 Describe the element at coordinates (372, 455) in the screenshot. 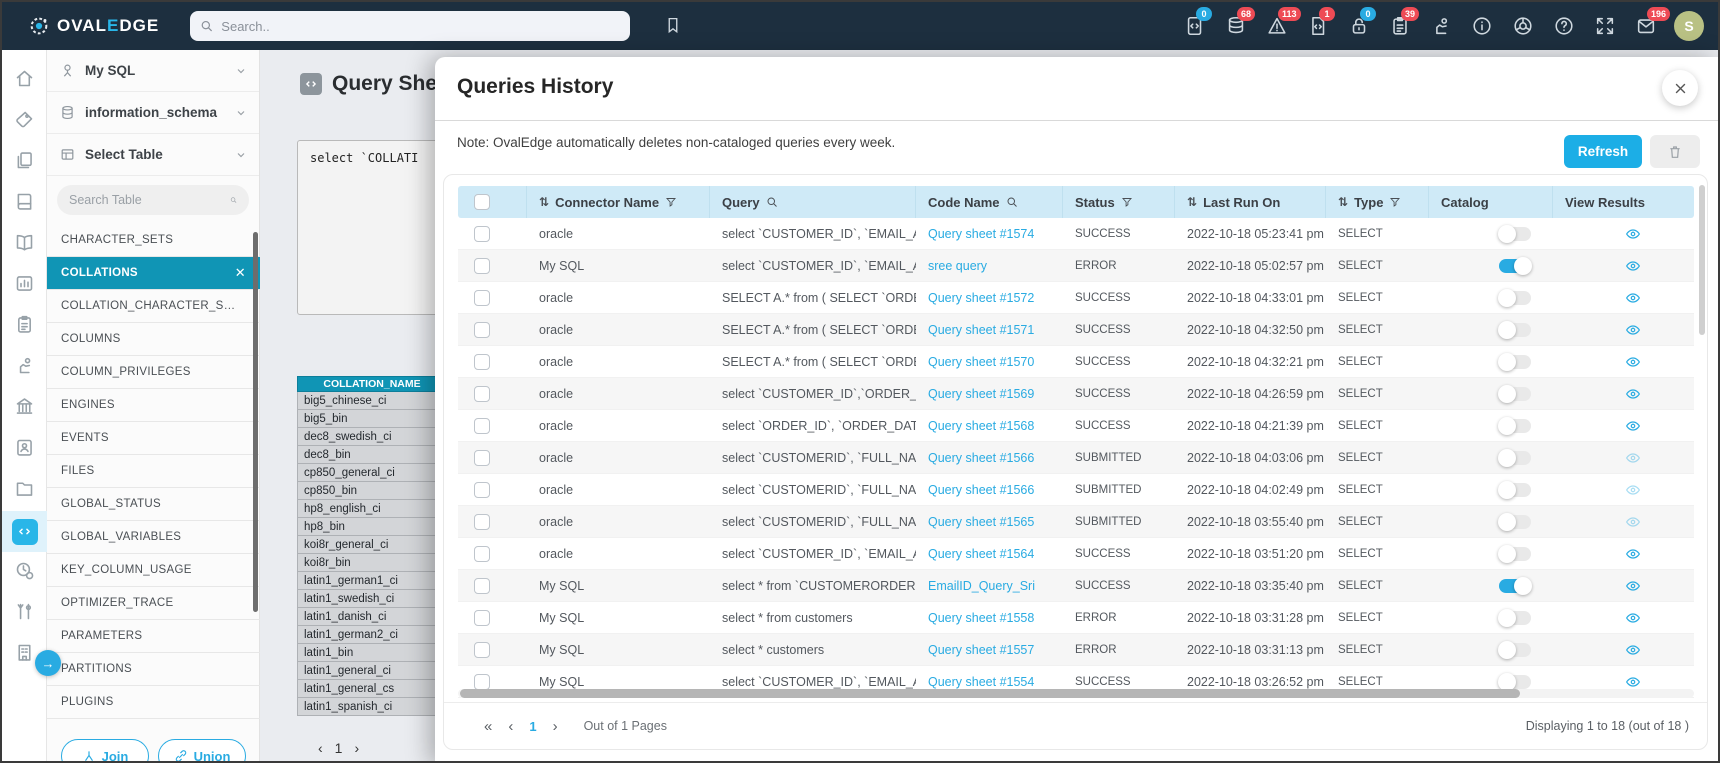

I see `result-row: dec8_bin` at that location.